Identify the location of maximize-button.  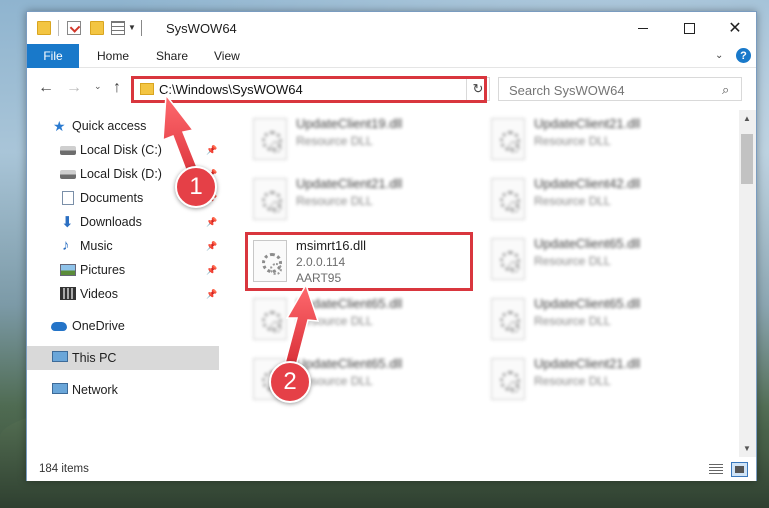
(689, 28).